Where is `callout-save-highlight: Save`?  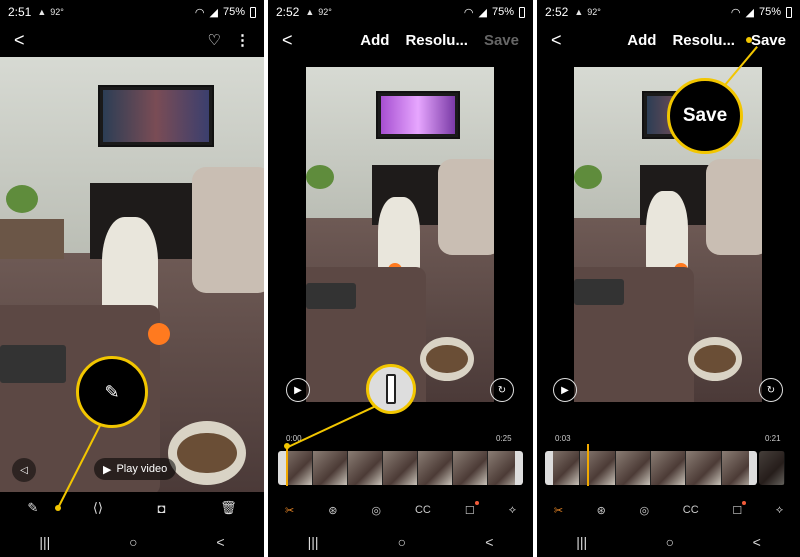
callout-save-highlight: Save is located at coordinates (705, 116).